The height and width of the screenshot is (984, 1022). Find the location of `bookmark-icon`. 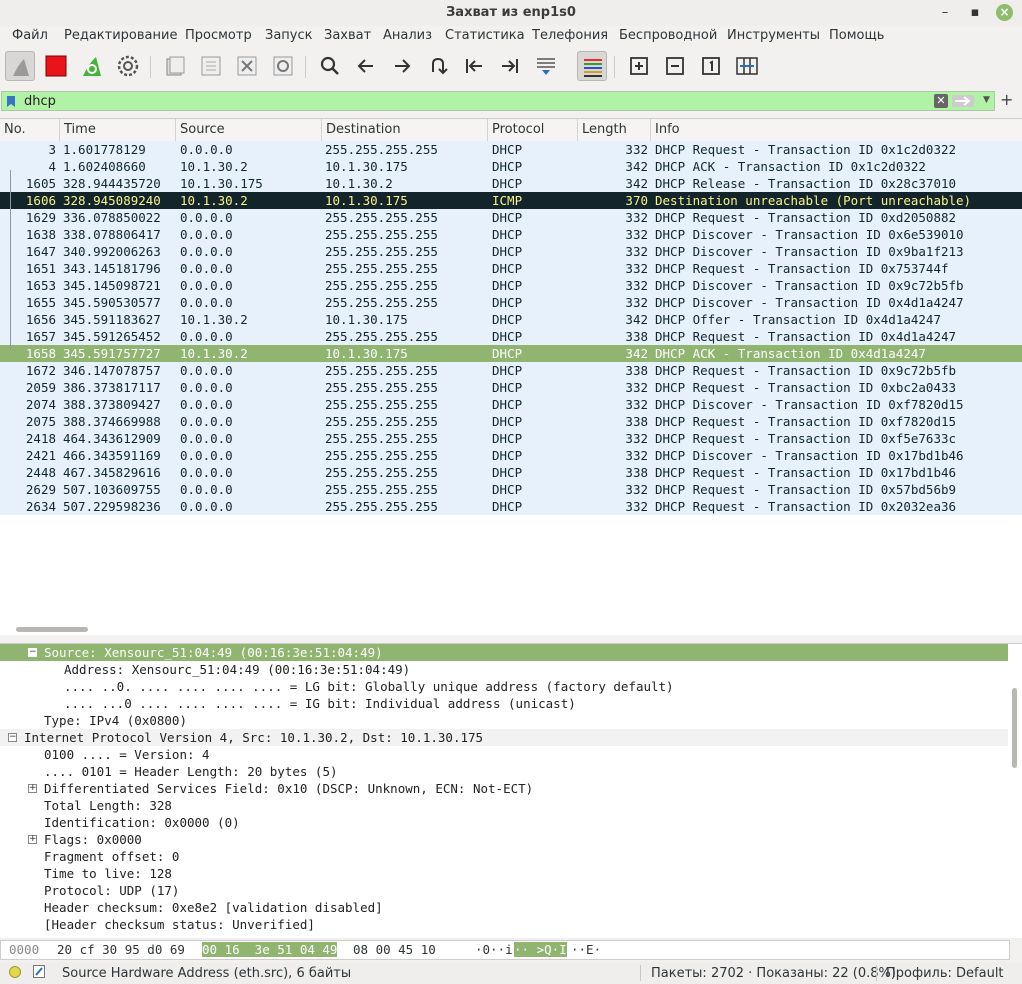

bookmark-icon is located at coordinates (11, 101).